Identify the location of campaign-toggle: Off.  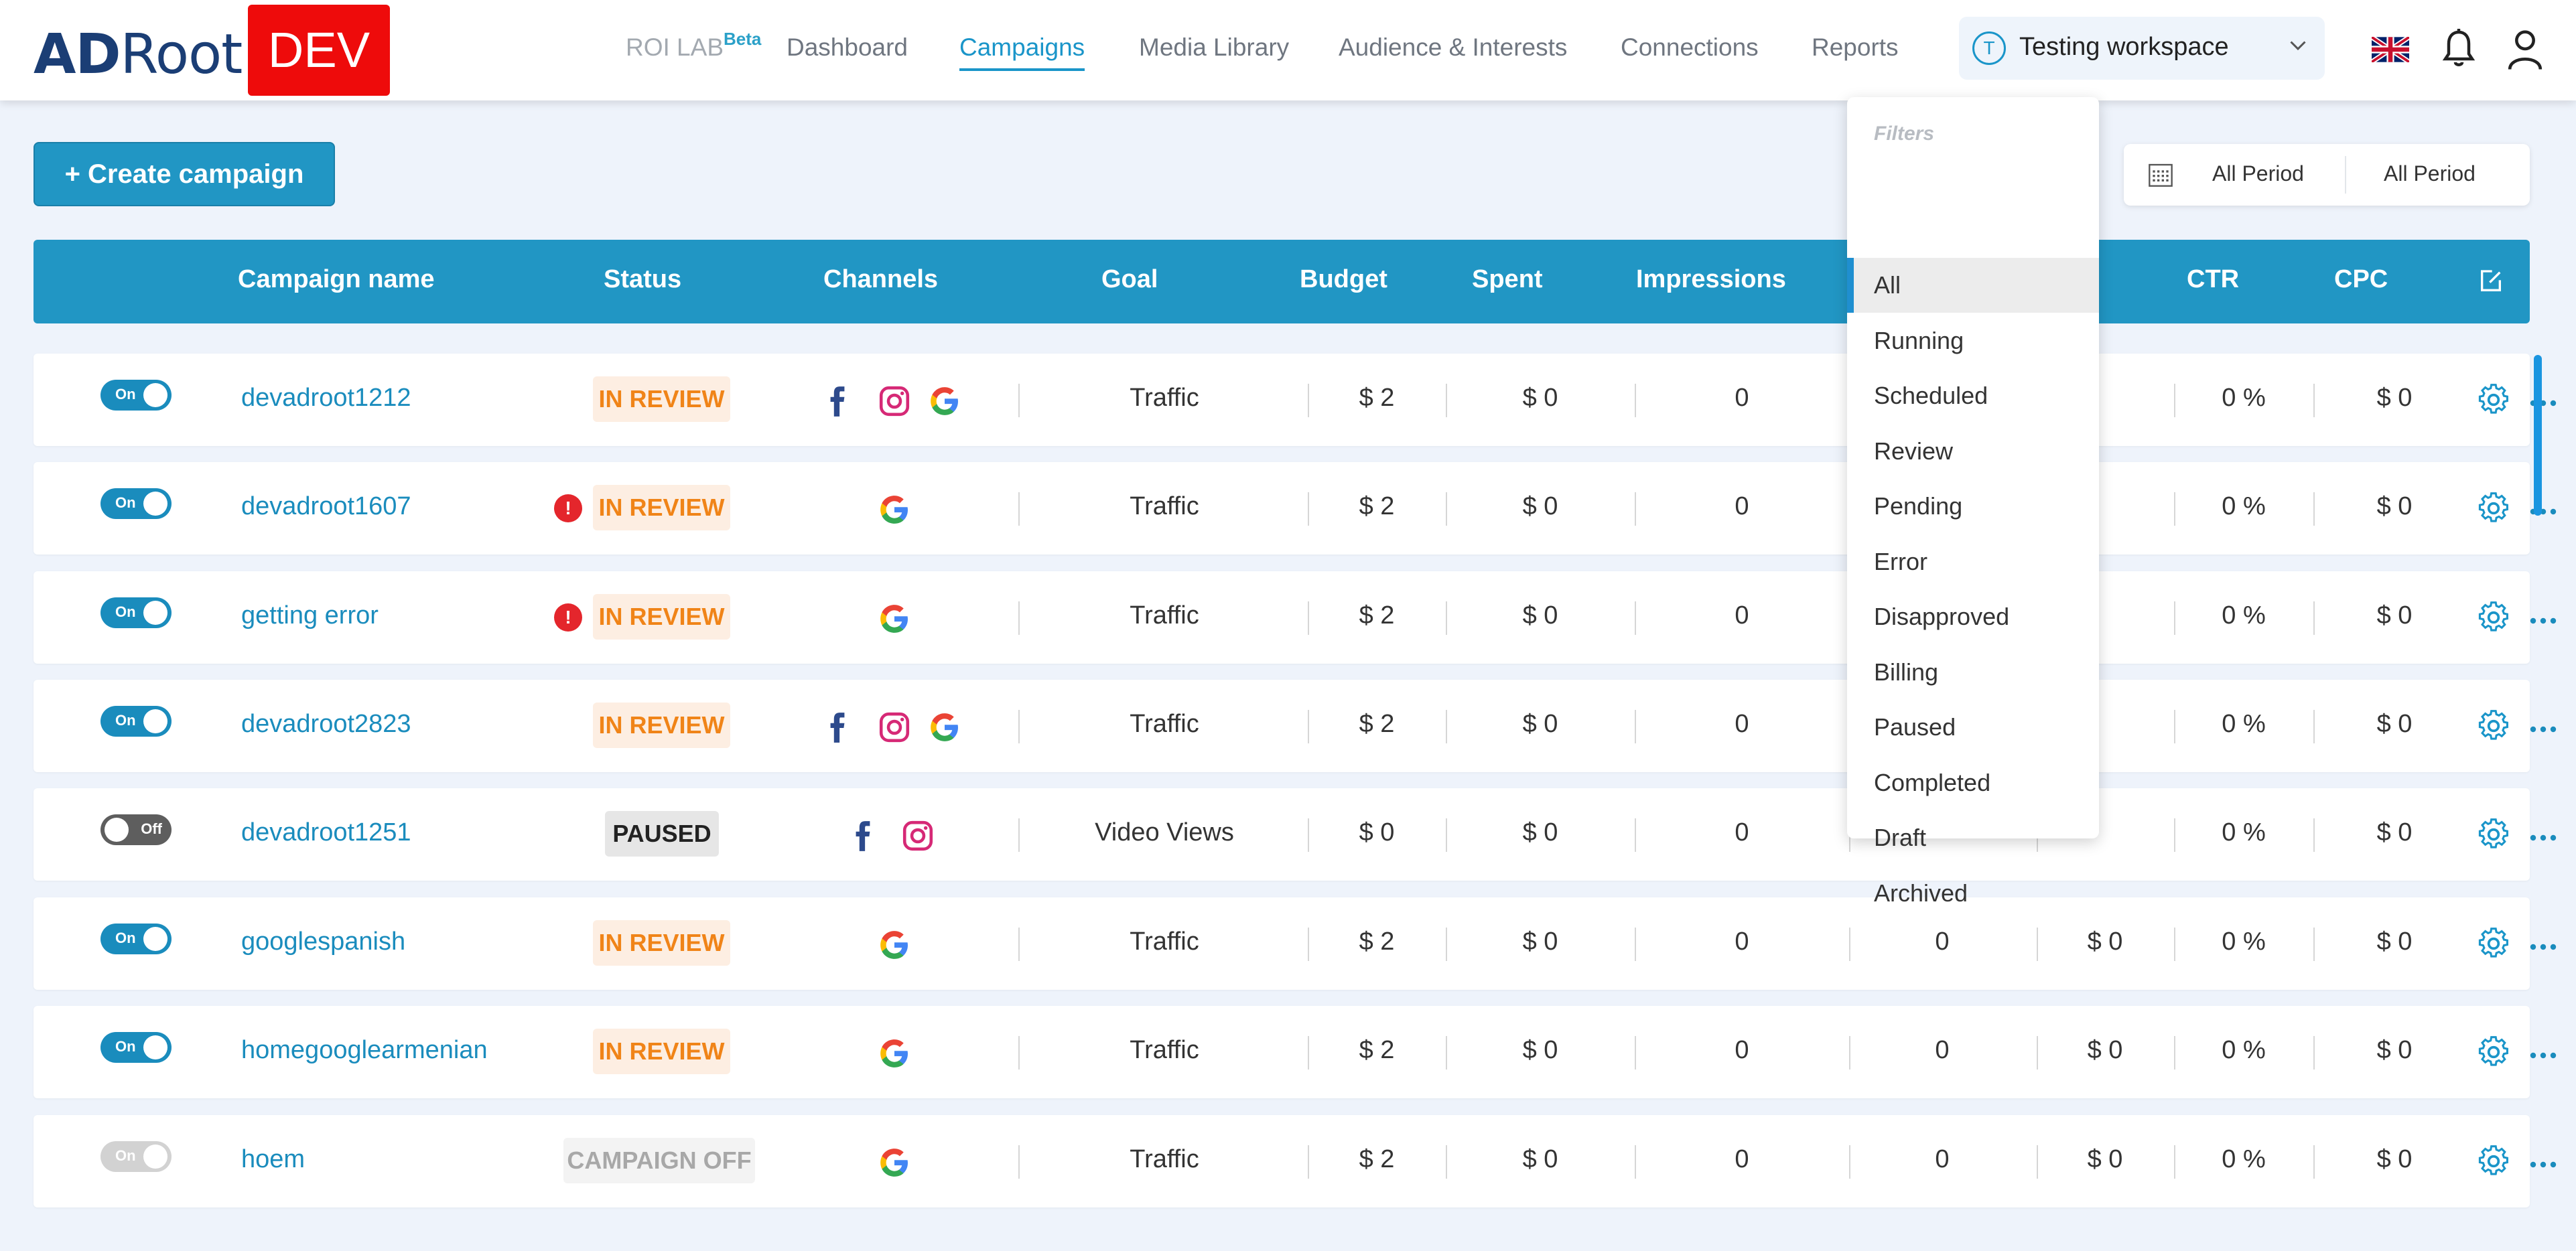
(136, 829).